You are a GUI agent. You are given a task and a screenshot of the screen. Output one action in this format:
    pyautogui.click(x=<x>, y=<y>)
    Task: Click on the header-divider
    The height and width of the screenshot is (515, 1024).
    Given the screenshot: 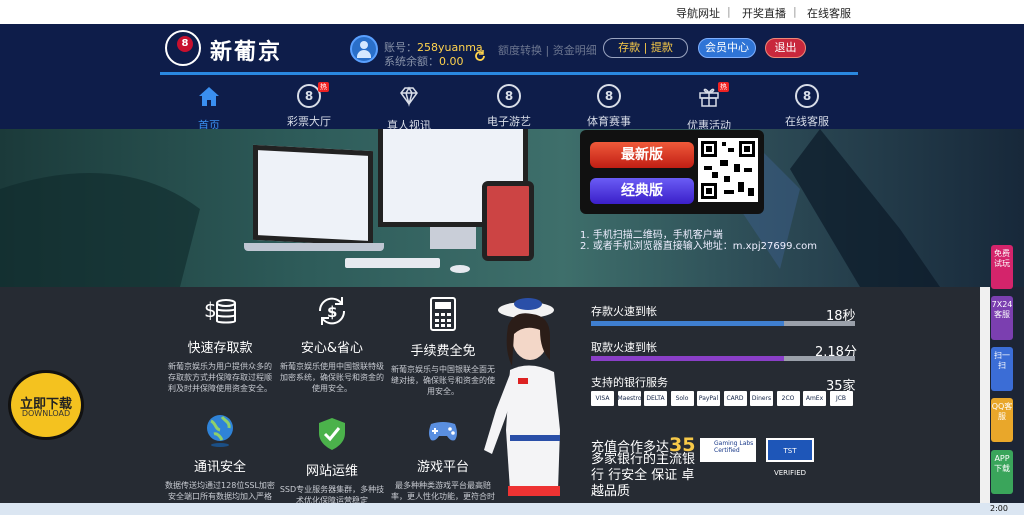 What is the action you would take?
    pyautogui.click(x=509, y=73)
    